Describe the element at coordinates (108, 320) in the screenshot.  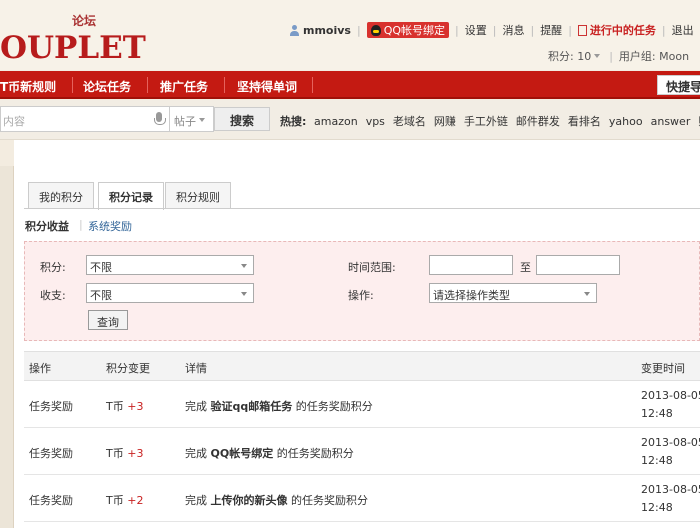
I see `query-button: 查询` at that location.